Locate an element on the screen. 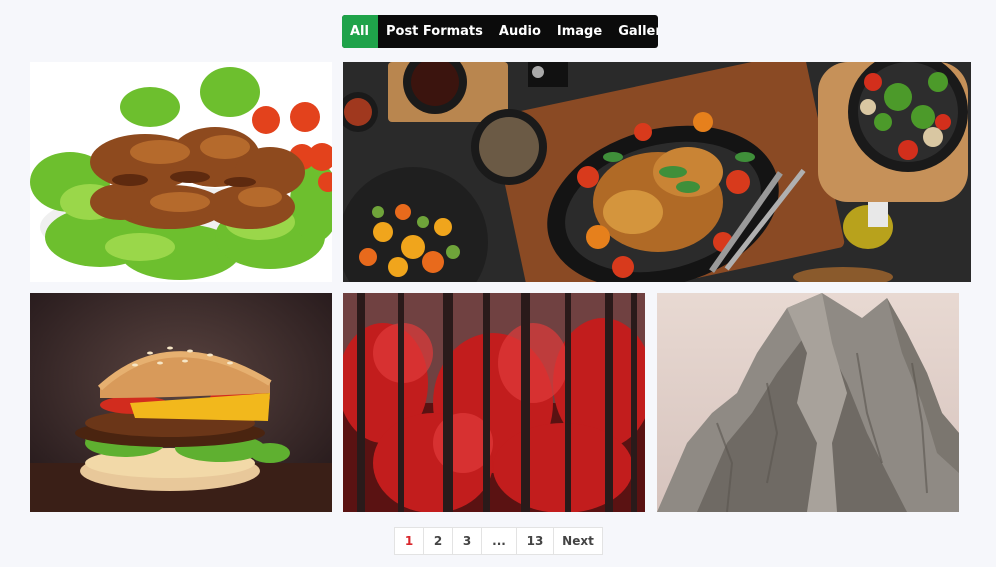 The height and width of the screenshot is (567, 996). gallery-item-rocky-mountain is located at coordinates (808, 402).